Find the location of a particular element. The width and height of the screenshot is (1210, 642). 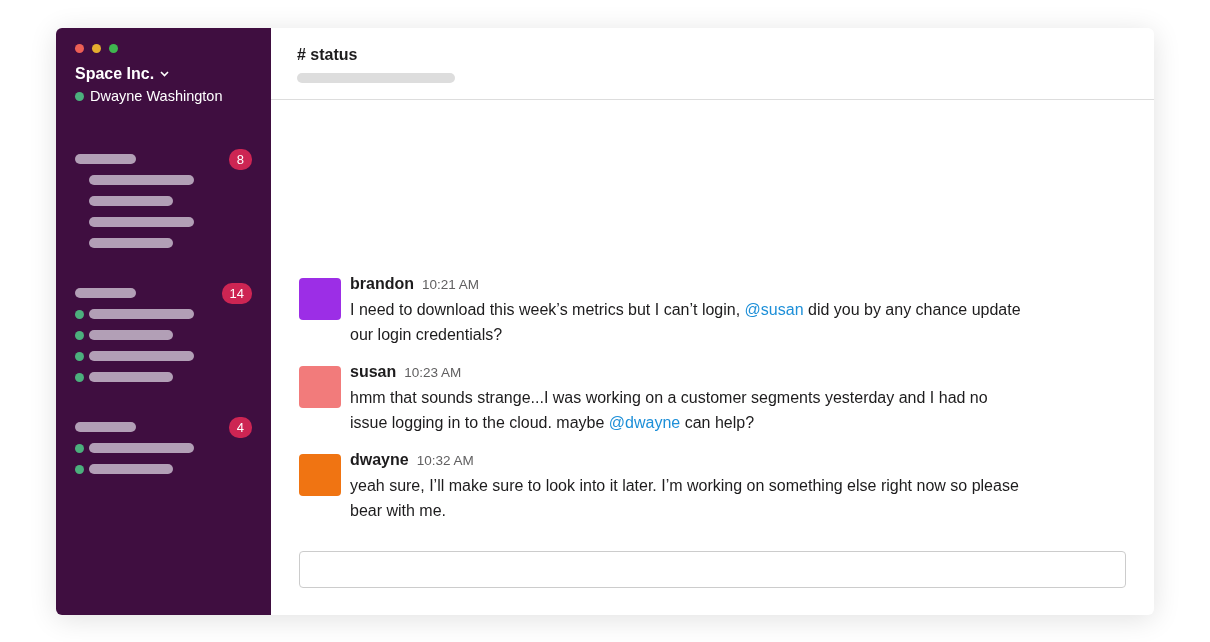

author-name: susan is located at coordinates (373, 372).